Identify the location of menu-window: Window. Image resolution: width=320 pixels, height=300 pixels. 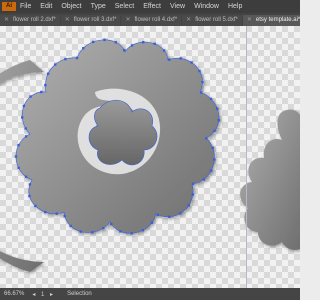
(206, 6).